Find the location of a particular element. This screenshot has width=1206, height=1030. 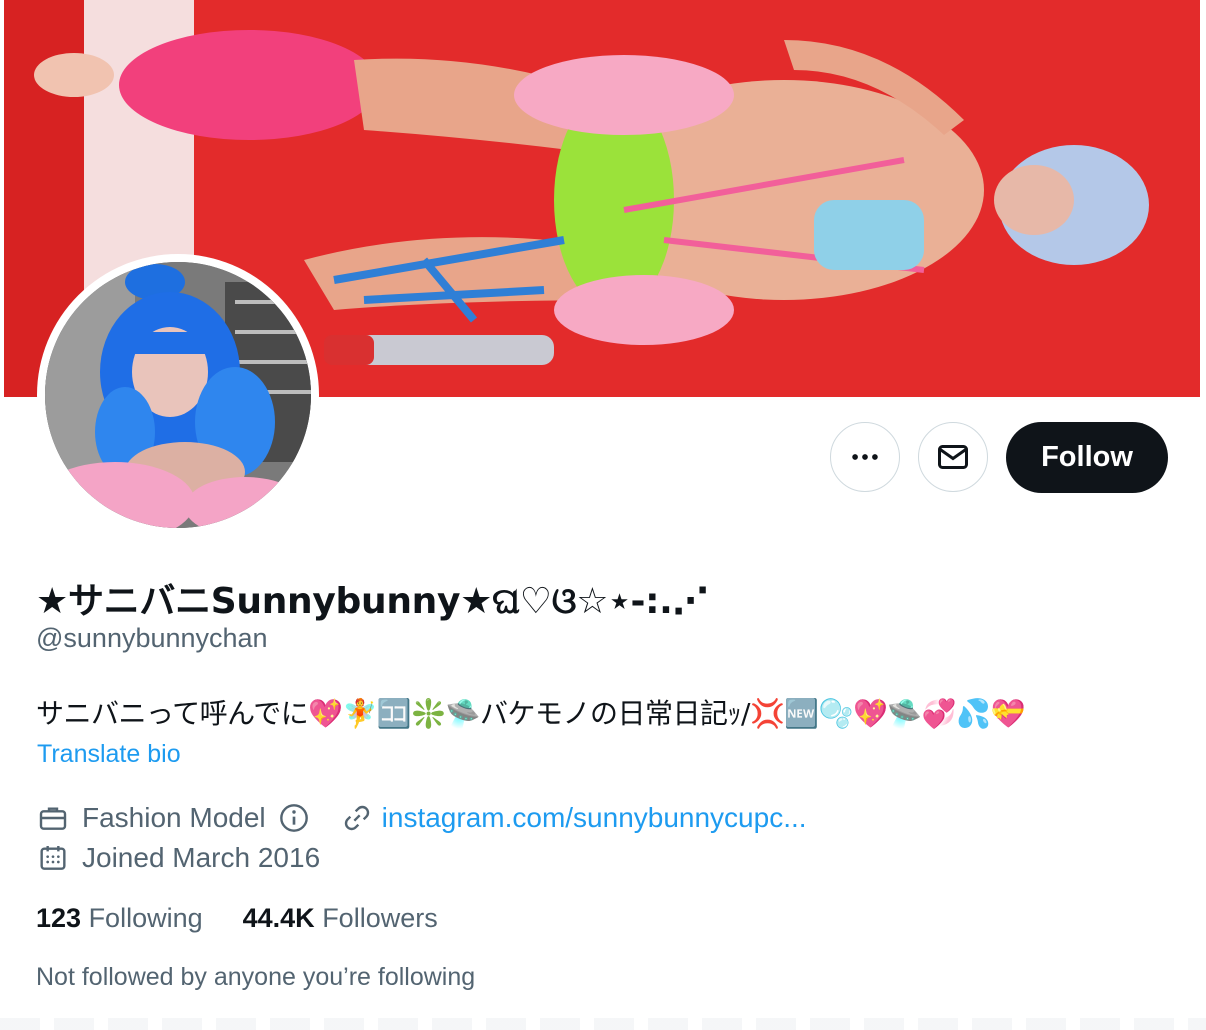

followed-by-text: Not followed by anyone you’re following is located at coordinates (256, 977).